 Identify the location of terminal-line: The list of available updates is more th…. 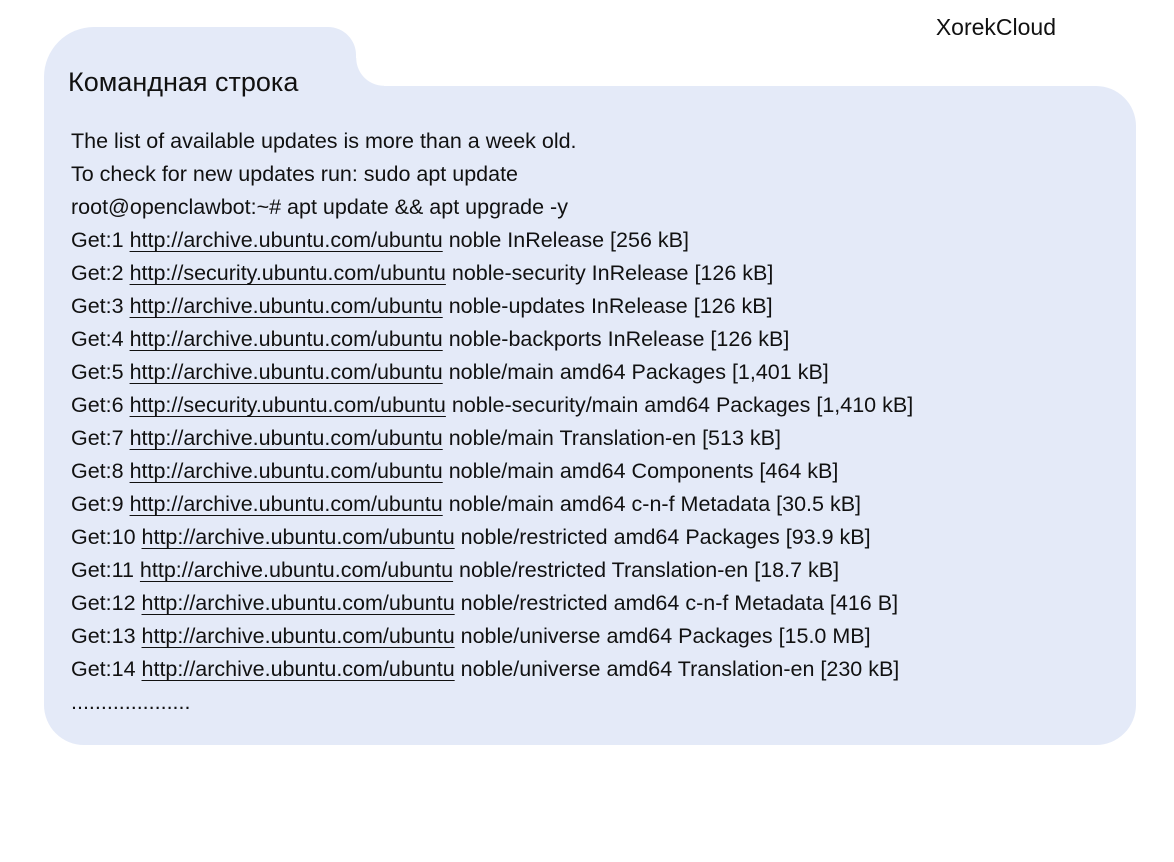
(324, 141).